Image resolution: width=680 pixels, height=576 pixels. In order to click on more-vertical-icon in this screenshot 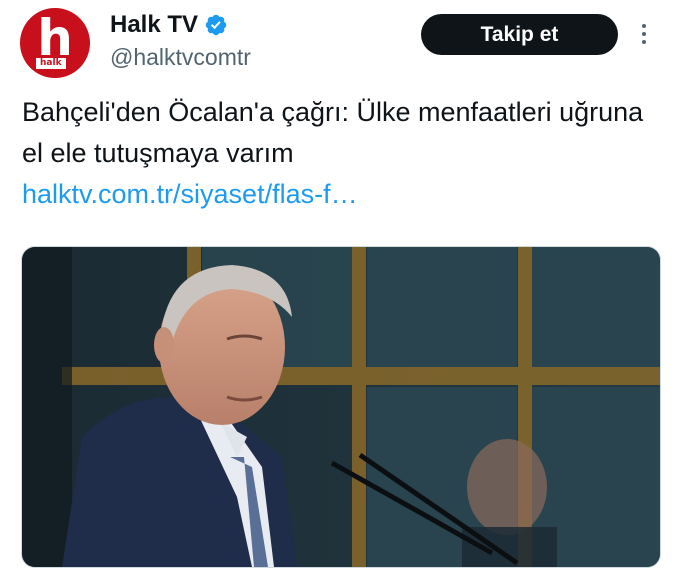, I will do `click(644, 35)`.